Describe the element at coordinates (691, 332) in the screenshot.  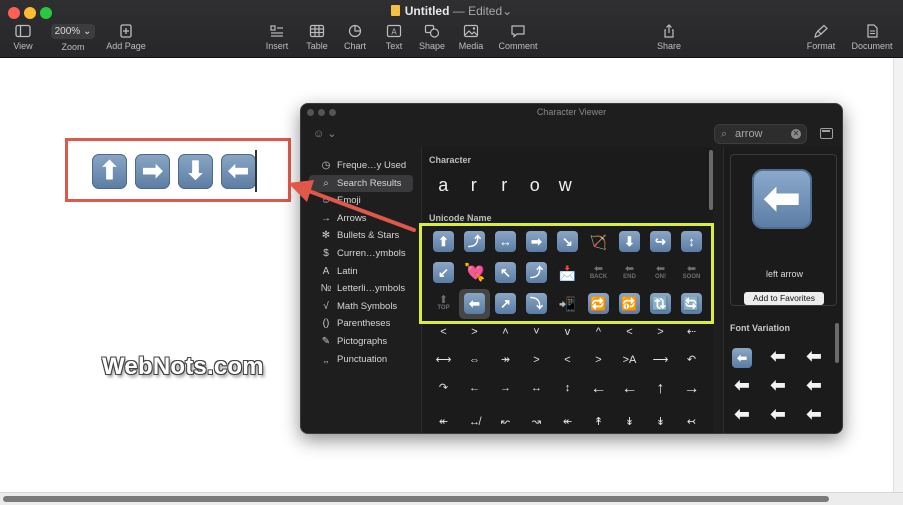
I see `symbol-result-cell: ⇠` at that location.